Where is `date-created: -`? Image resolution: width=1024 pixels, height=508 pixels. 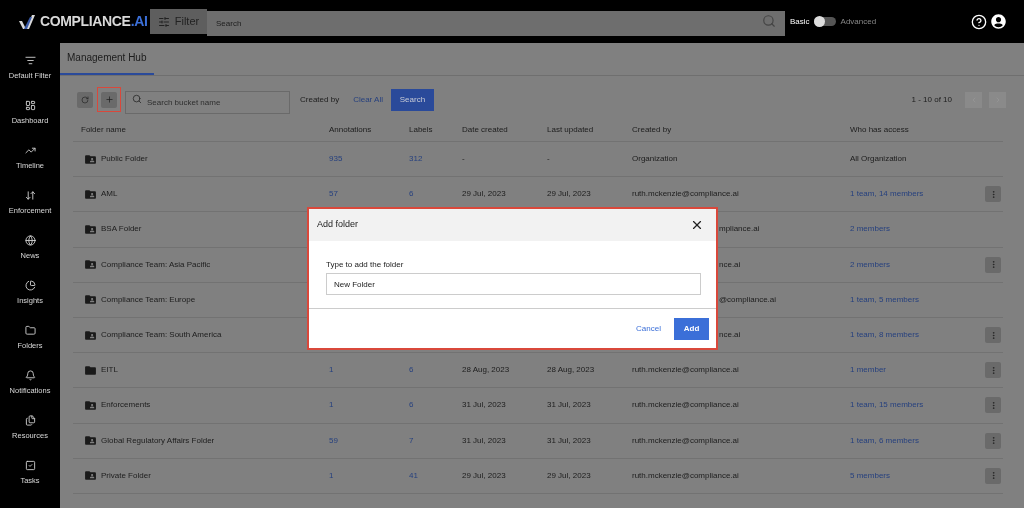 date-created: - is located at coordinates (464, 159).